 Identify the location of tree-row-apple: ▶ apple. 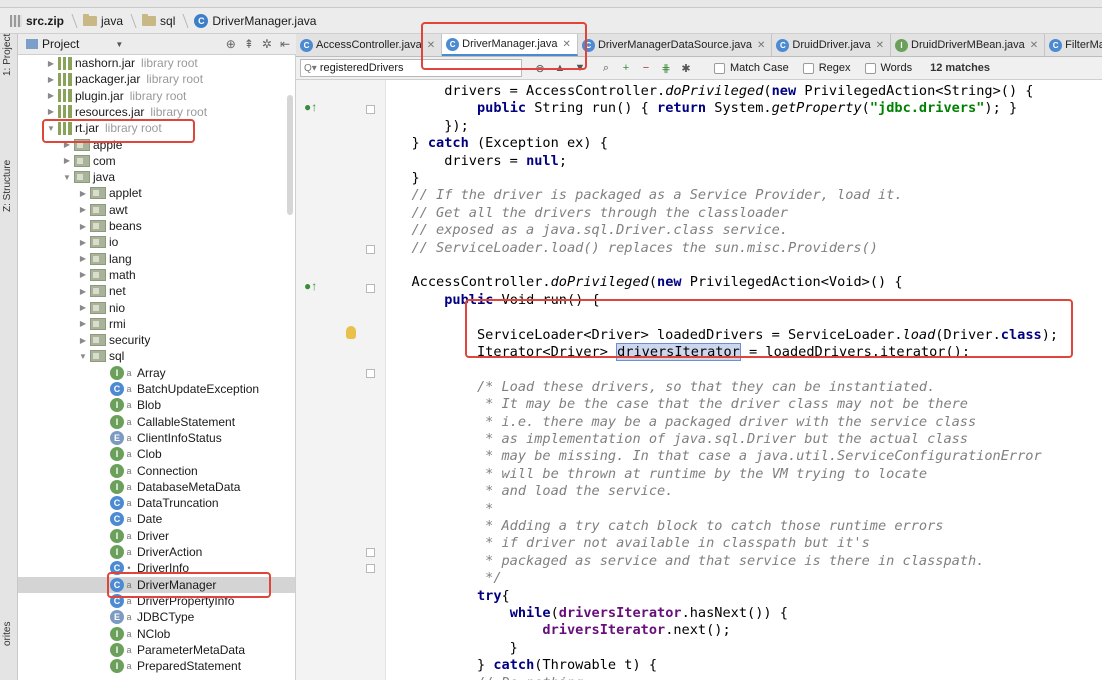
(156, 145).